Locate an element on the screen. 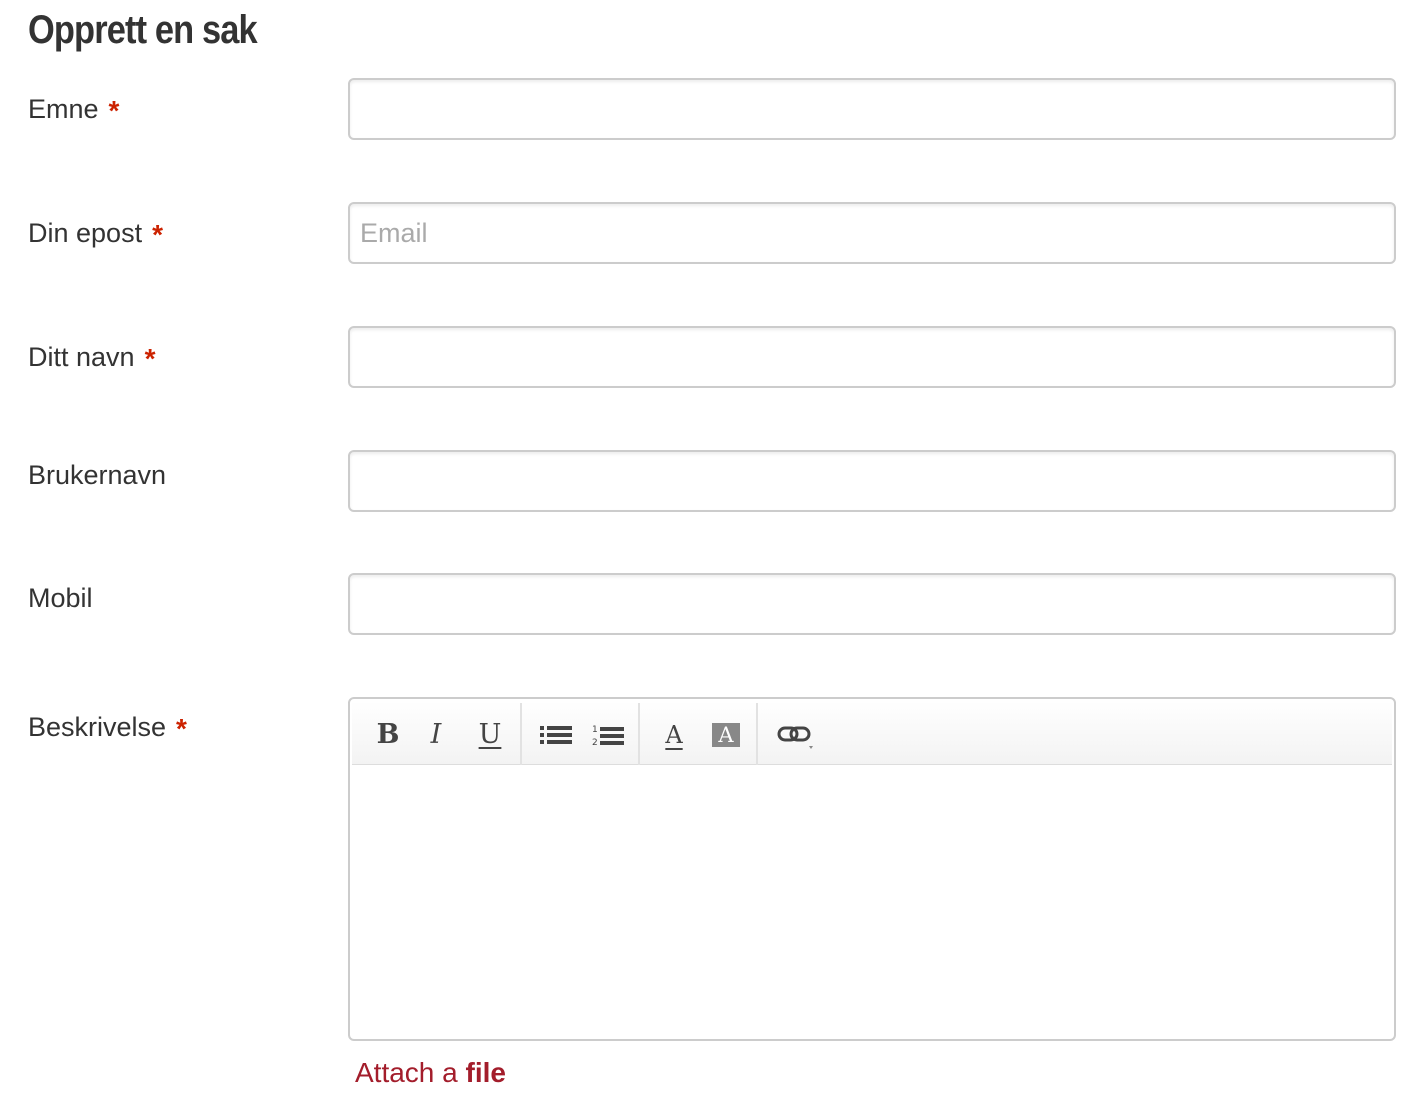 The image size is (1422, 1120). numbered-list-icon: 1 2 is located at coordinates (608, 736).